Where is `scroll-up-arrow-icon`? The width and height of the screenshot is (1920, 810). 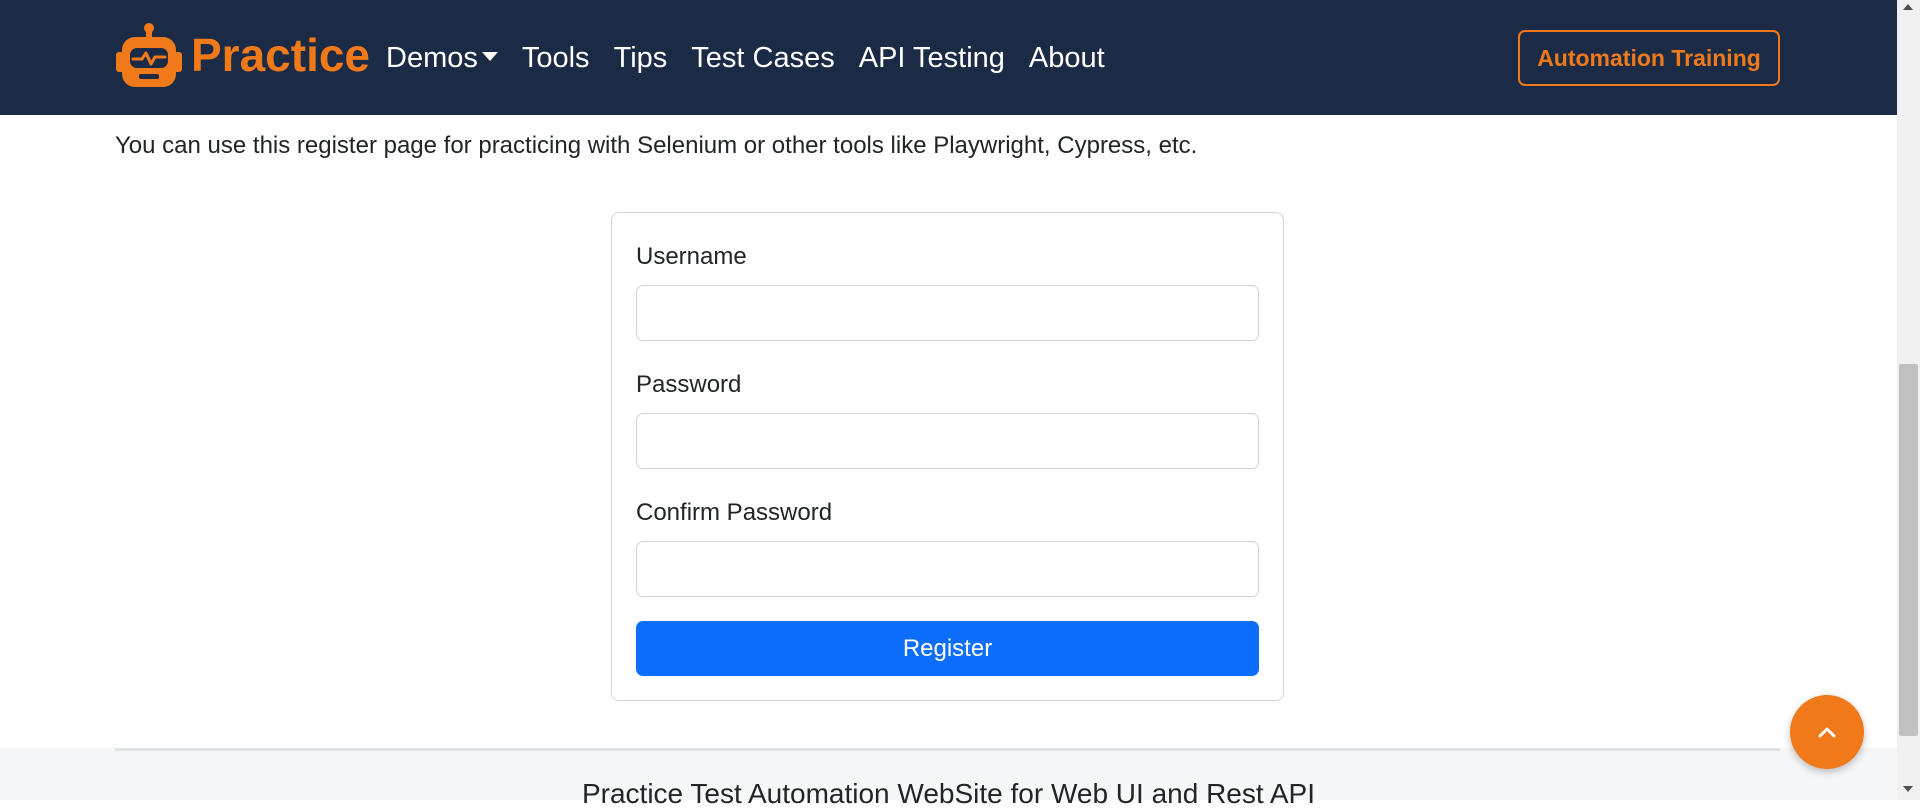
scroll-up-arrow-icon is located at coordinates (1908, 7).